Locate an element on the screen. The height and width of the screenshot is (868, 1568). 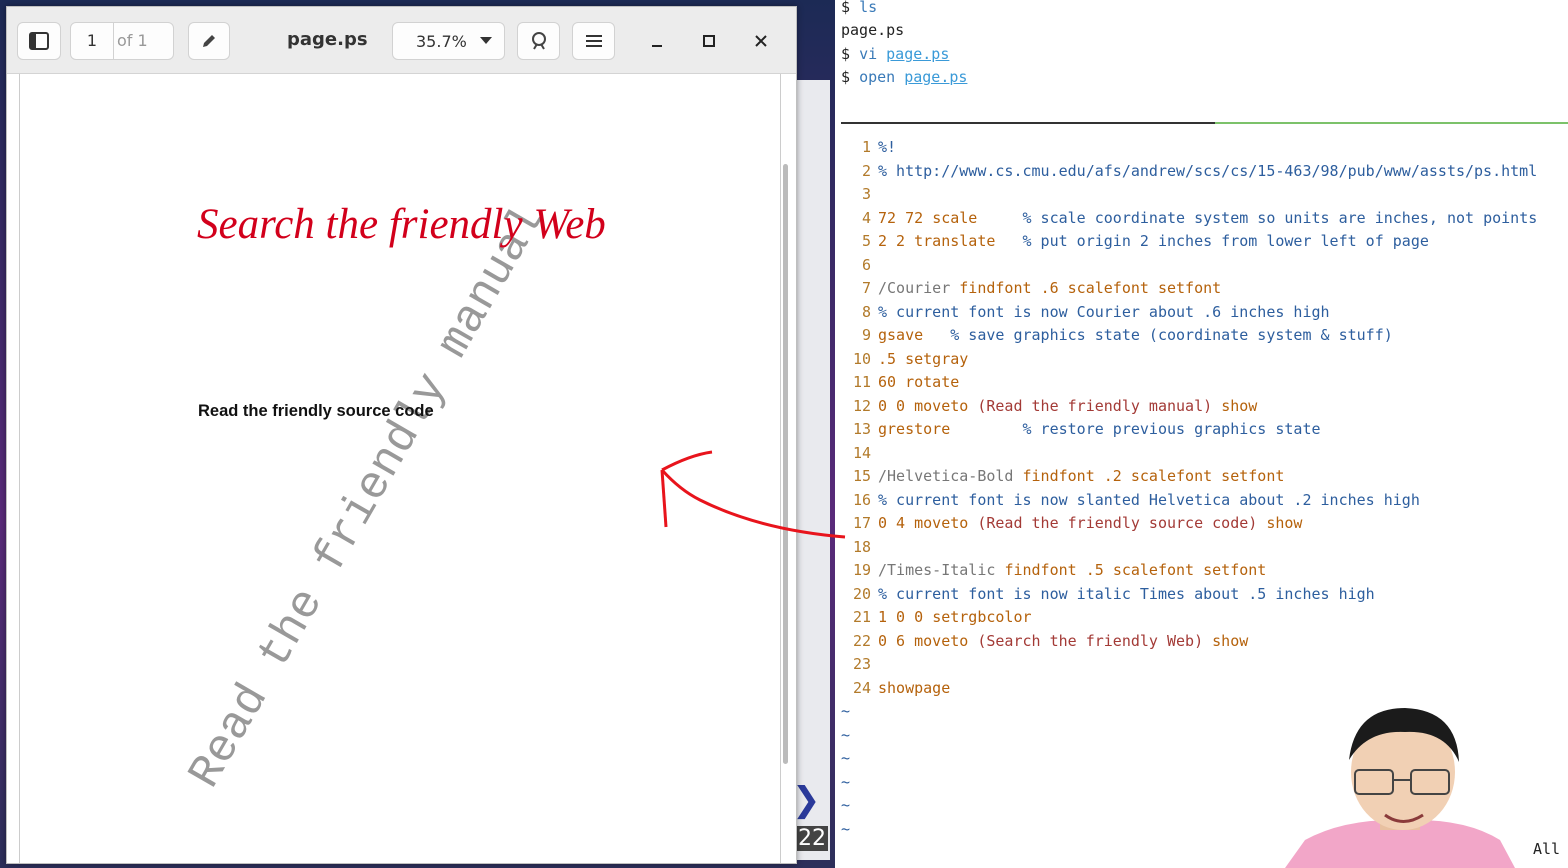
find-button is located at coordinates (538, 41).